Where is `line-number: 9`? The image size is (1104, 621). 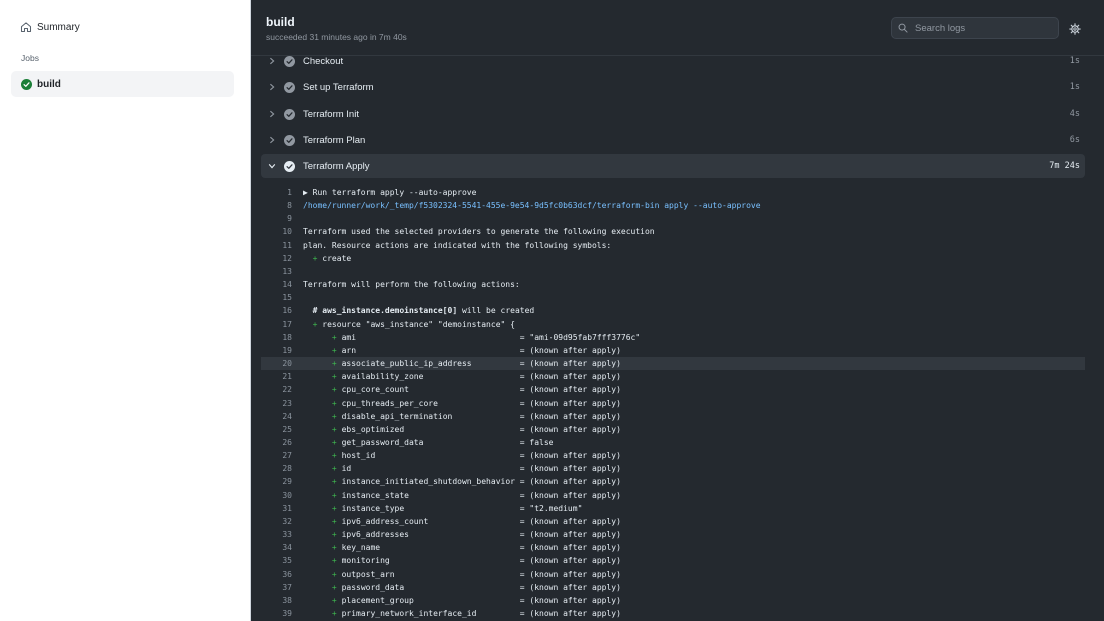
line-number: 9 is located at coordinates (276, 218).